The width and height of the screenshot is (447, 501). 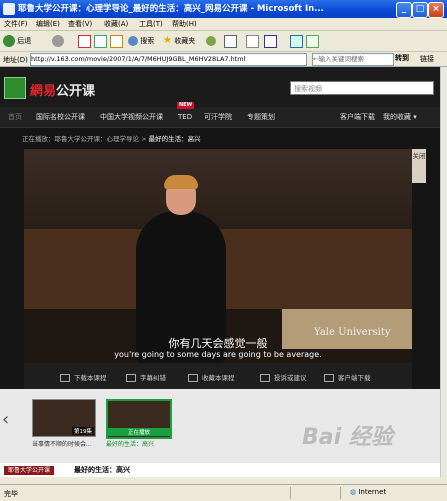 I want to click on home-button, so click(x=116, y=41).